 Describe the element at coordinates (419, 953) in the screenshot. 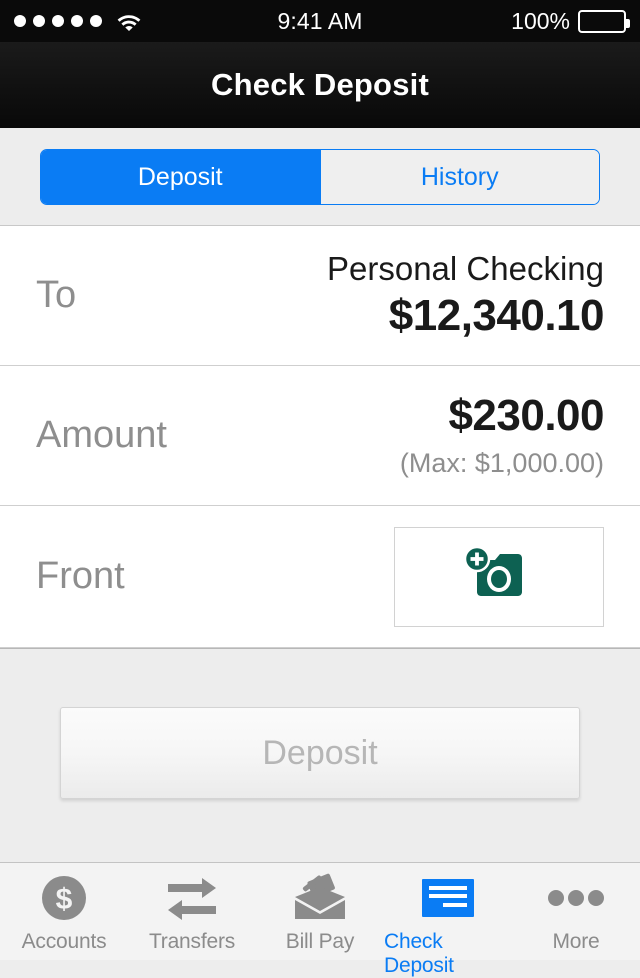

I see `tab-check-deposit-label: Check Deposit` at that location.